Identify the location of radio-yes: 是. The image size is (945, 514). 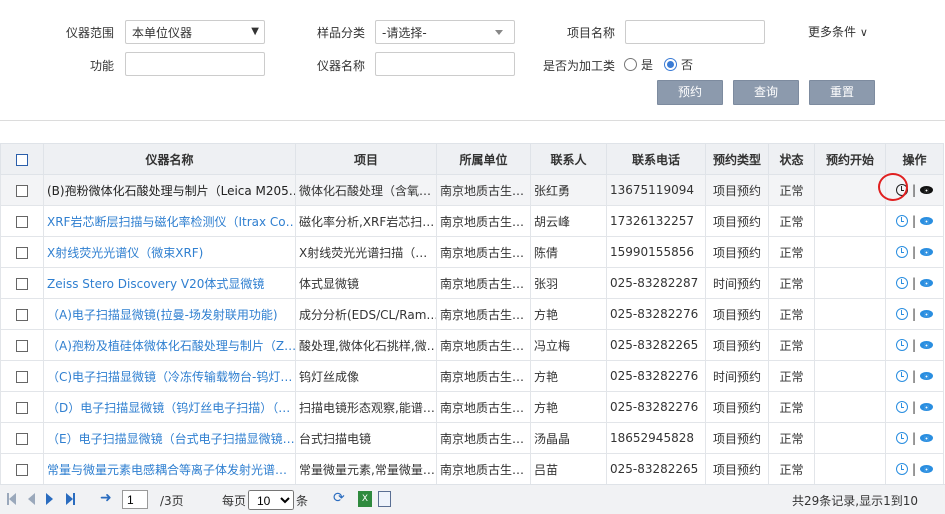
(638, 64).